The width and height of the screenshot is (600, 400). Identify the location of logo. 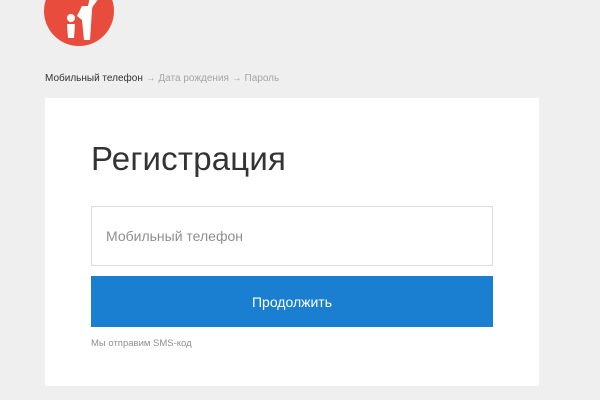
(79, 23).